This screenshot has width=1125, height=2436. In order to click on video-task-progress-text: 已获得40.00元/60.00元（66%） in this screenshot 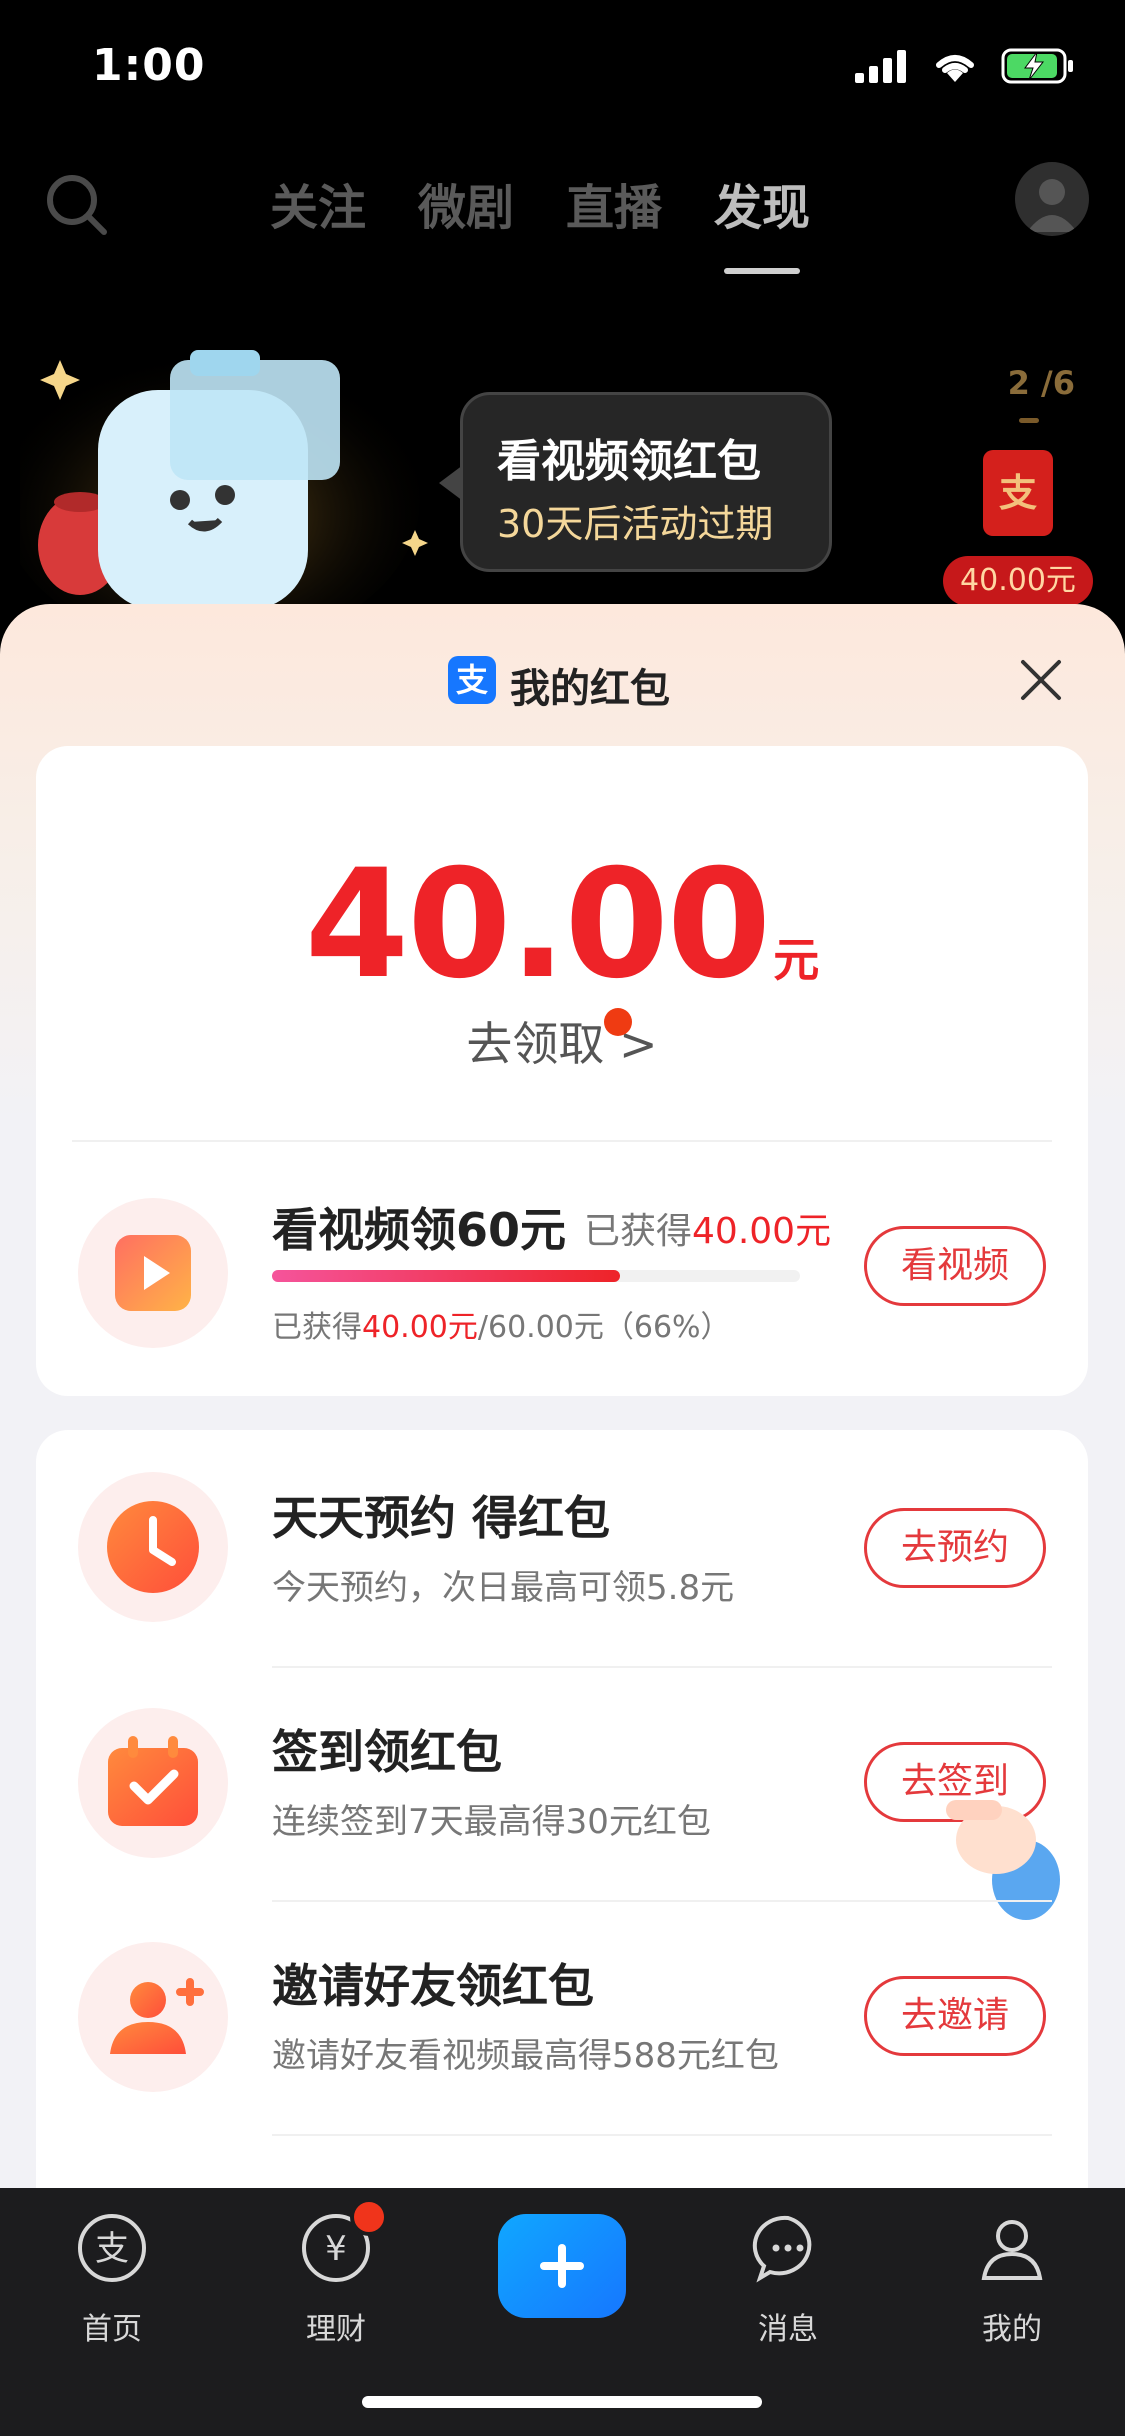, I will do `click(501, 1324)`.